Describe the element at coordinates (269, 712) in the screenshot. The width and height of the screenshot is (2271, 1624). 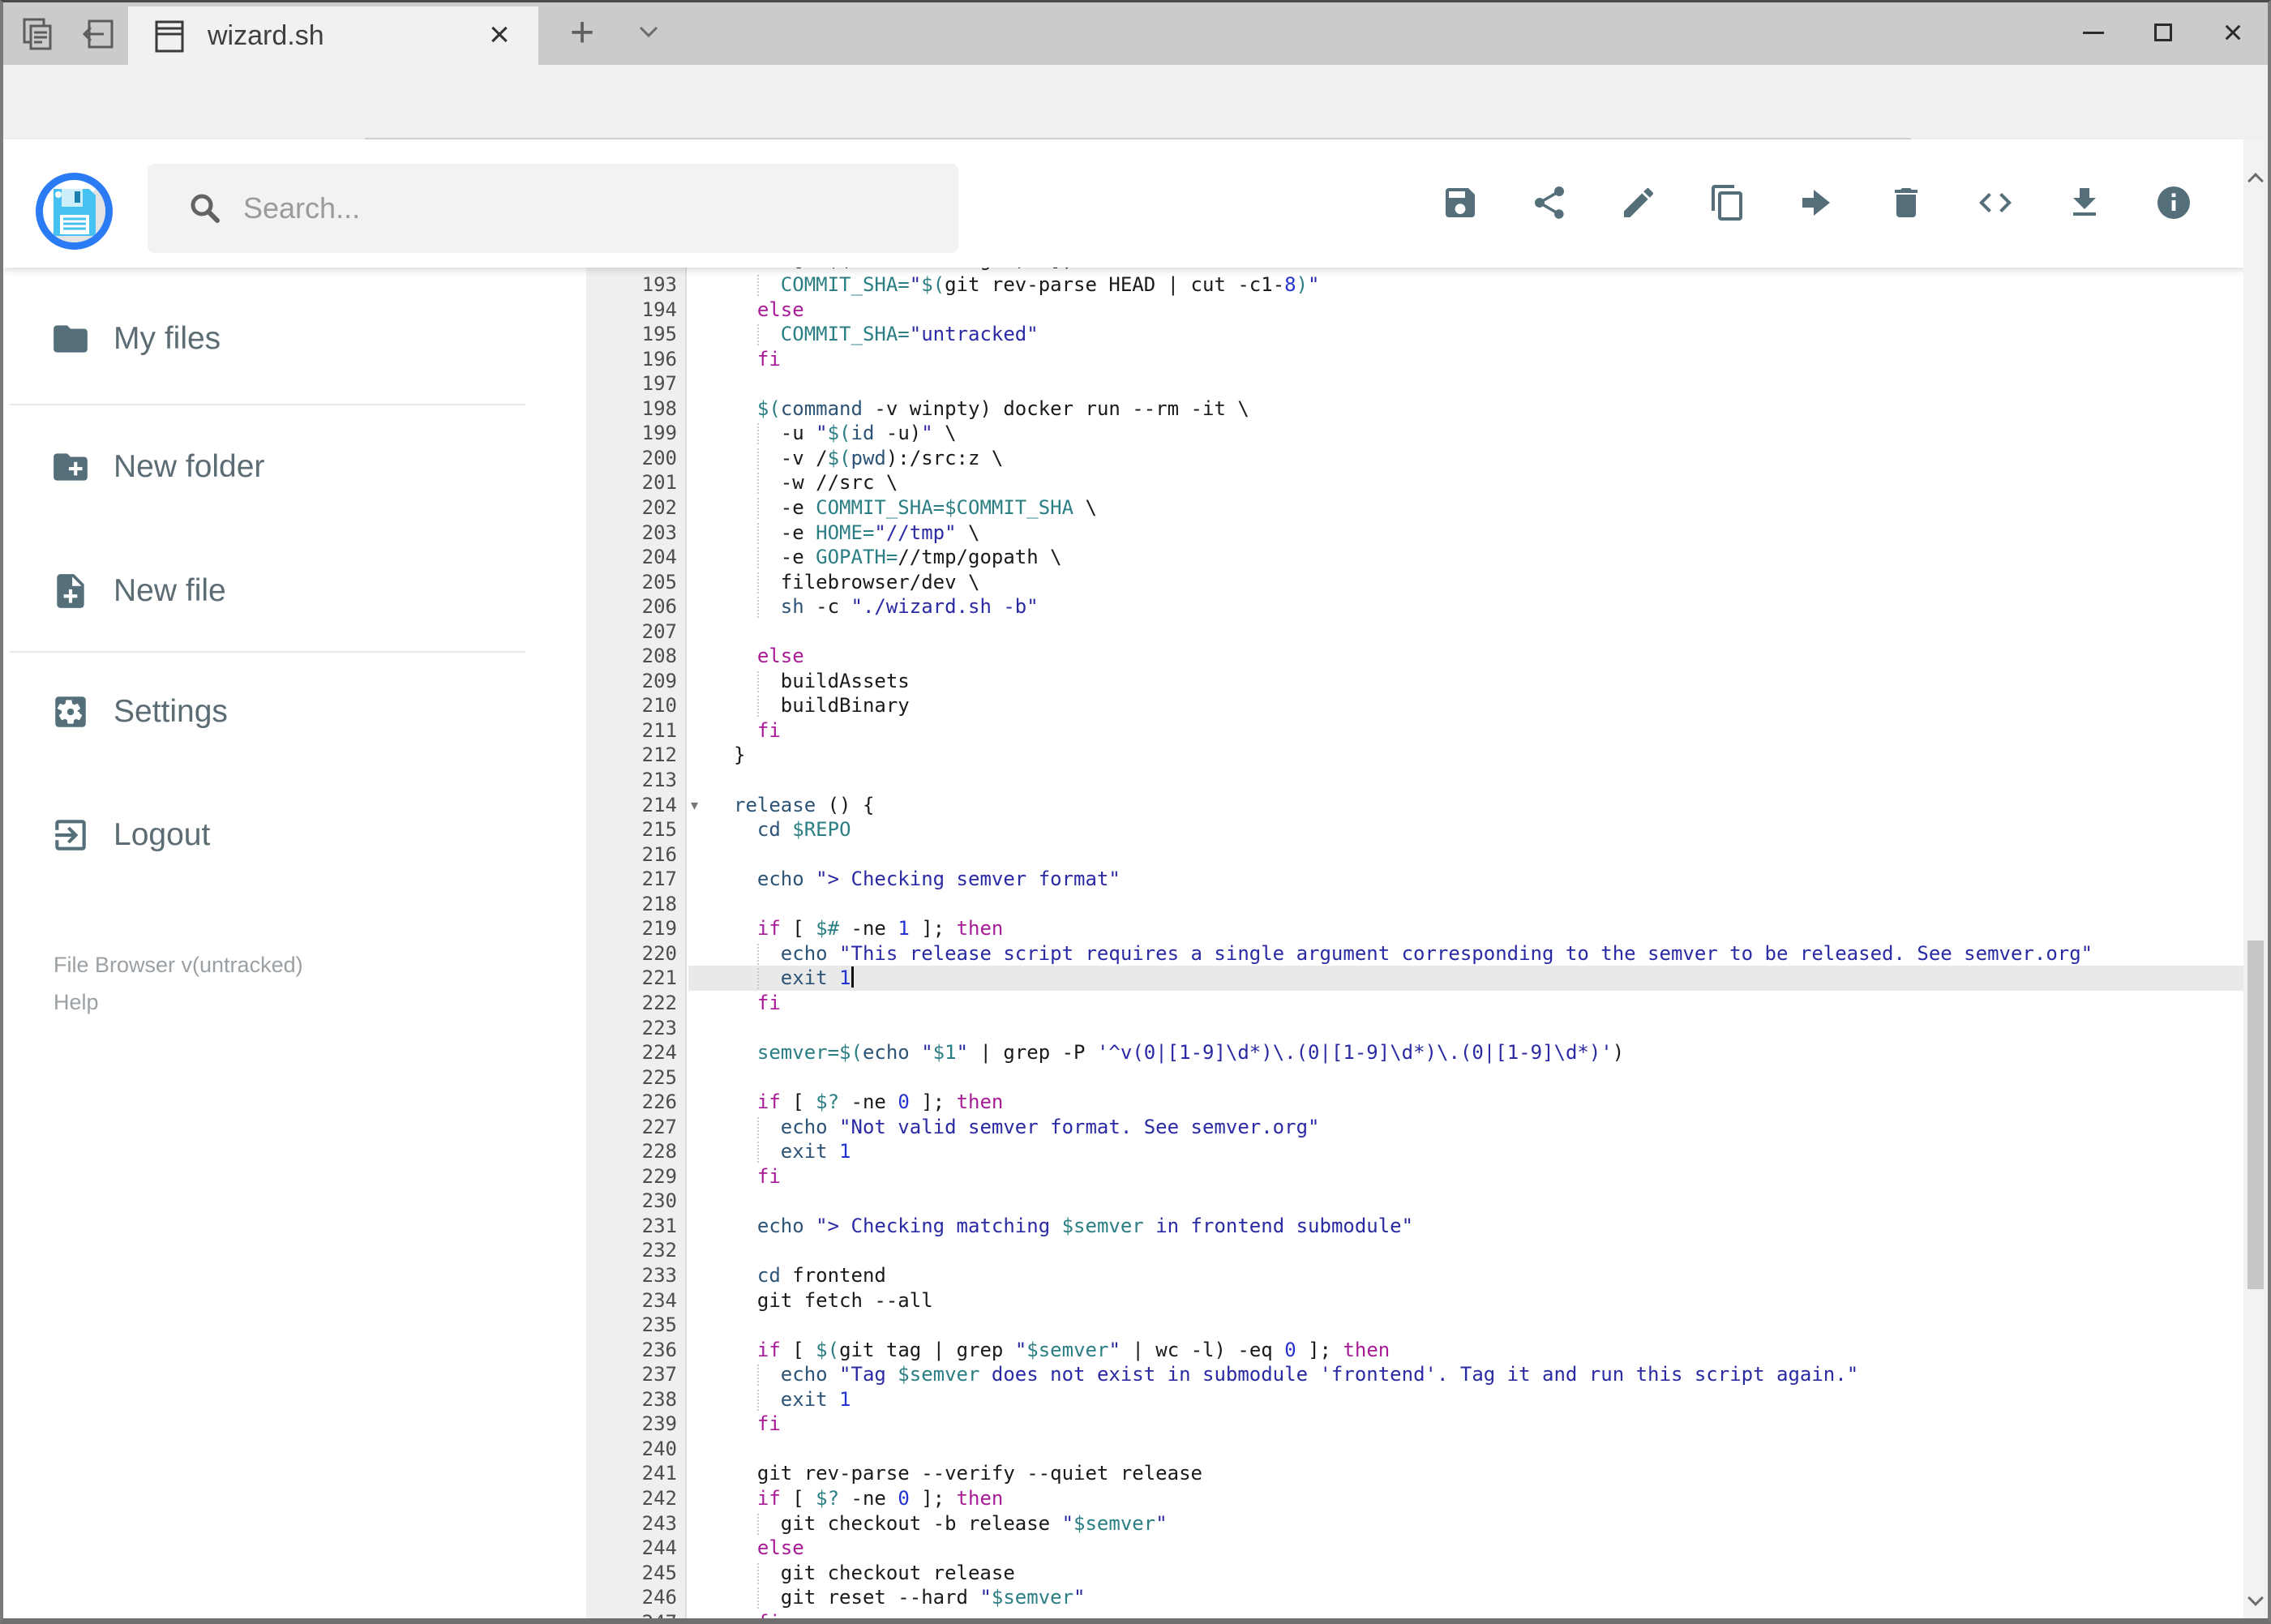
I see `sidebar-item-settings: Settings` at that location.